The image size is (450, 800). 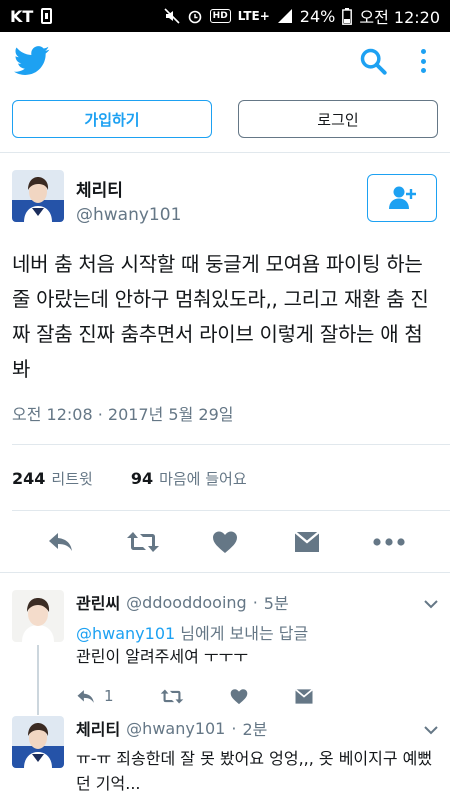 I want to click on reply-count: 1, so click(x=109, y=696).